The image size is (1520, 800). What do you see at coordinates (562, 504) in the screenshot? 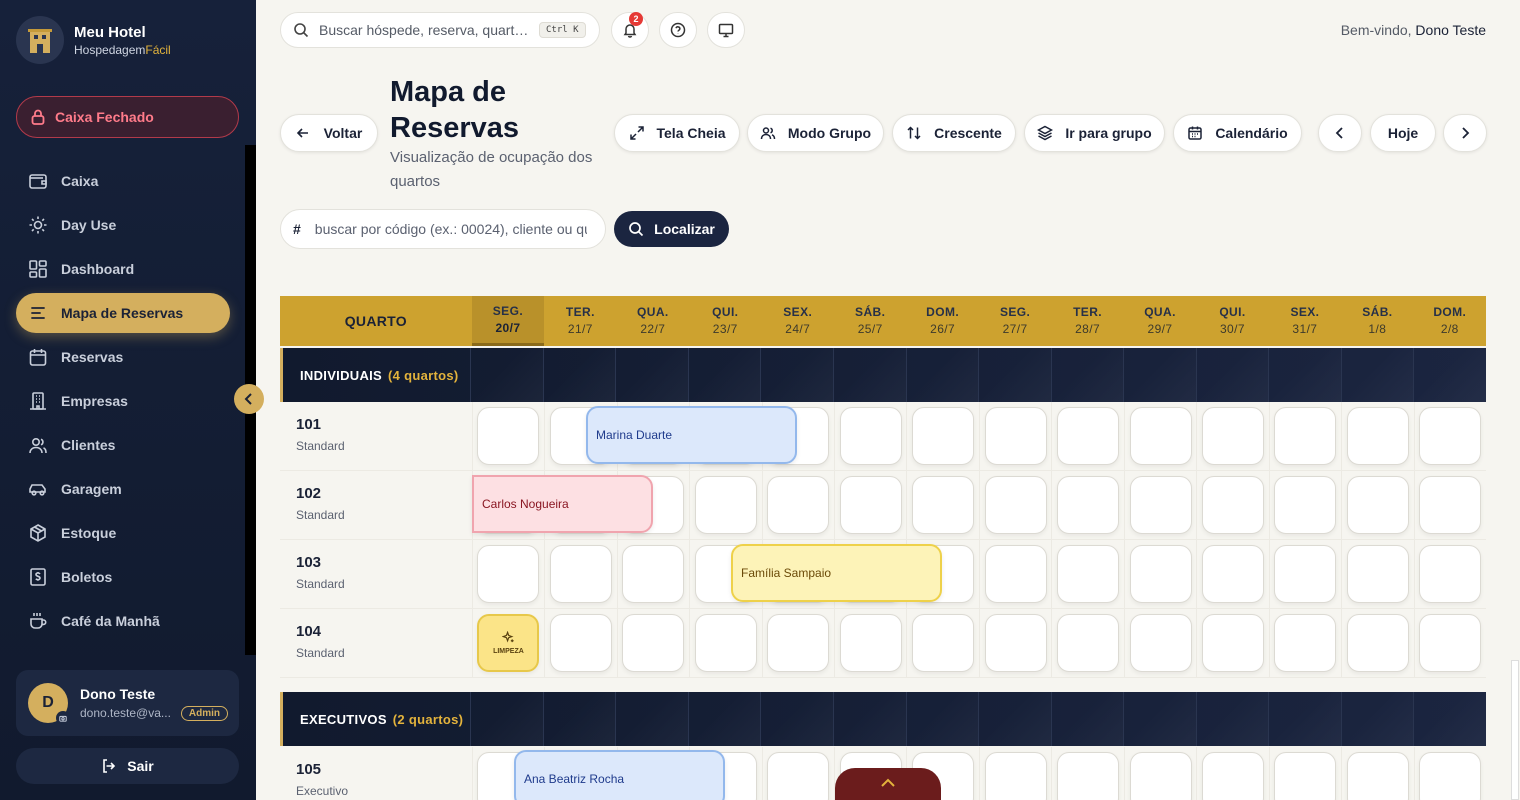
I see `reservation-bar: Carlos Nogueira` at bounding box center [562, 504].